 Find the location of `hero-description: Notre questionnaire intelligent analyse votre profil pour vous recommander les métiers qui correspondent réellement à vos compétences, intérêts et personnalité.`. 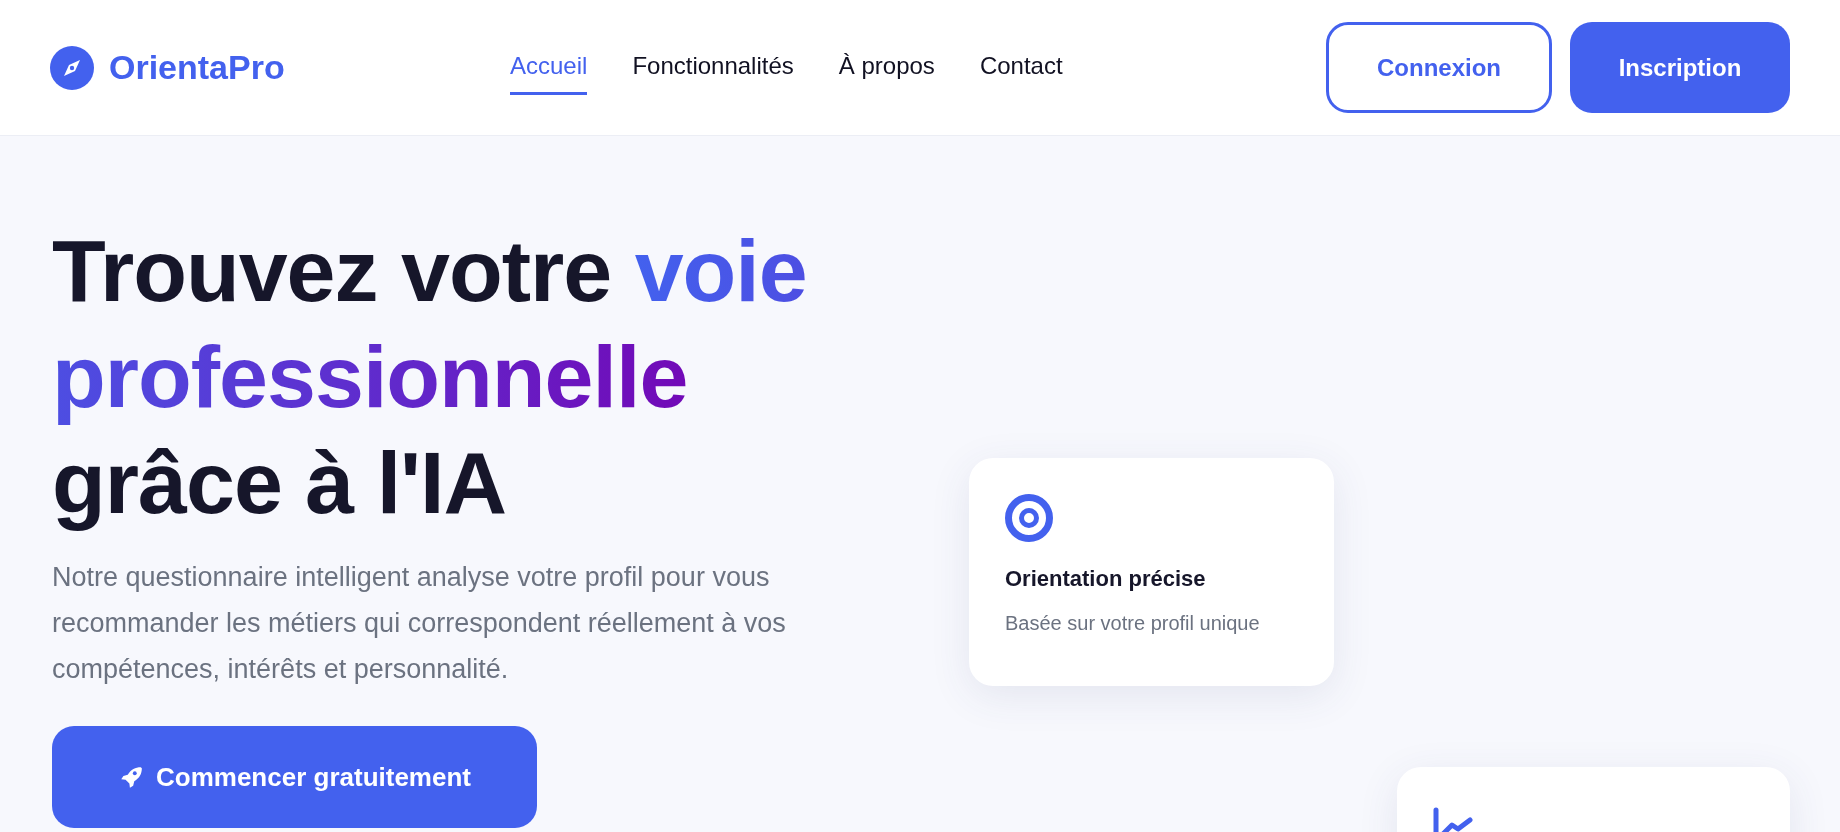

hero-description: Notre questionnaire intelligent analyse votre profil pour vous recommander les métiers qui correspondent réellement à vos compétences, intérêts et personnalité. is located at coordinates (419, 623).